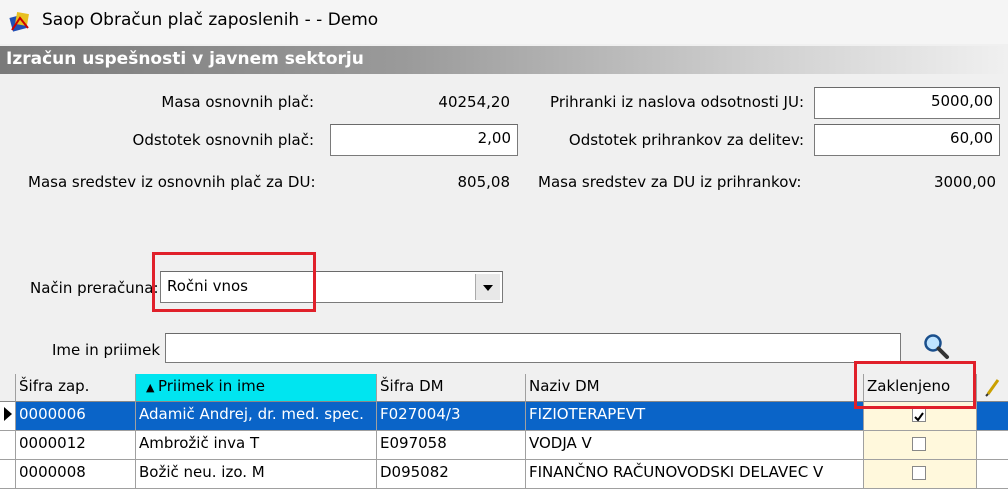  Describe the element at coordinates (695, 445) in the screenshot. I see `table-cell-naziv-dm: VODJA V` at that location.